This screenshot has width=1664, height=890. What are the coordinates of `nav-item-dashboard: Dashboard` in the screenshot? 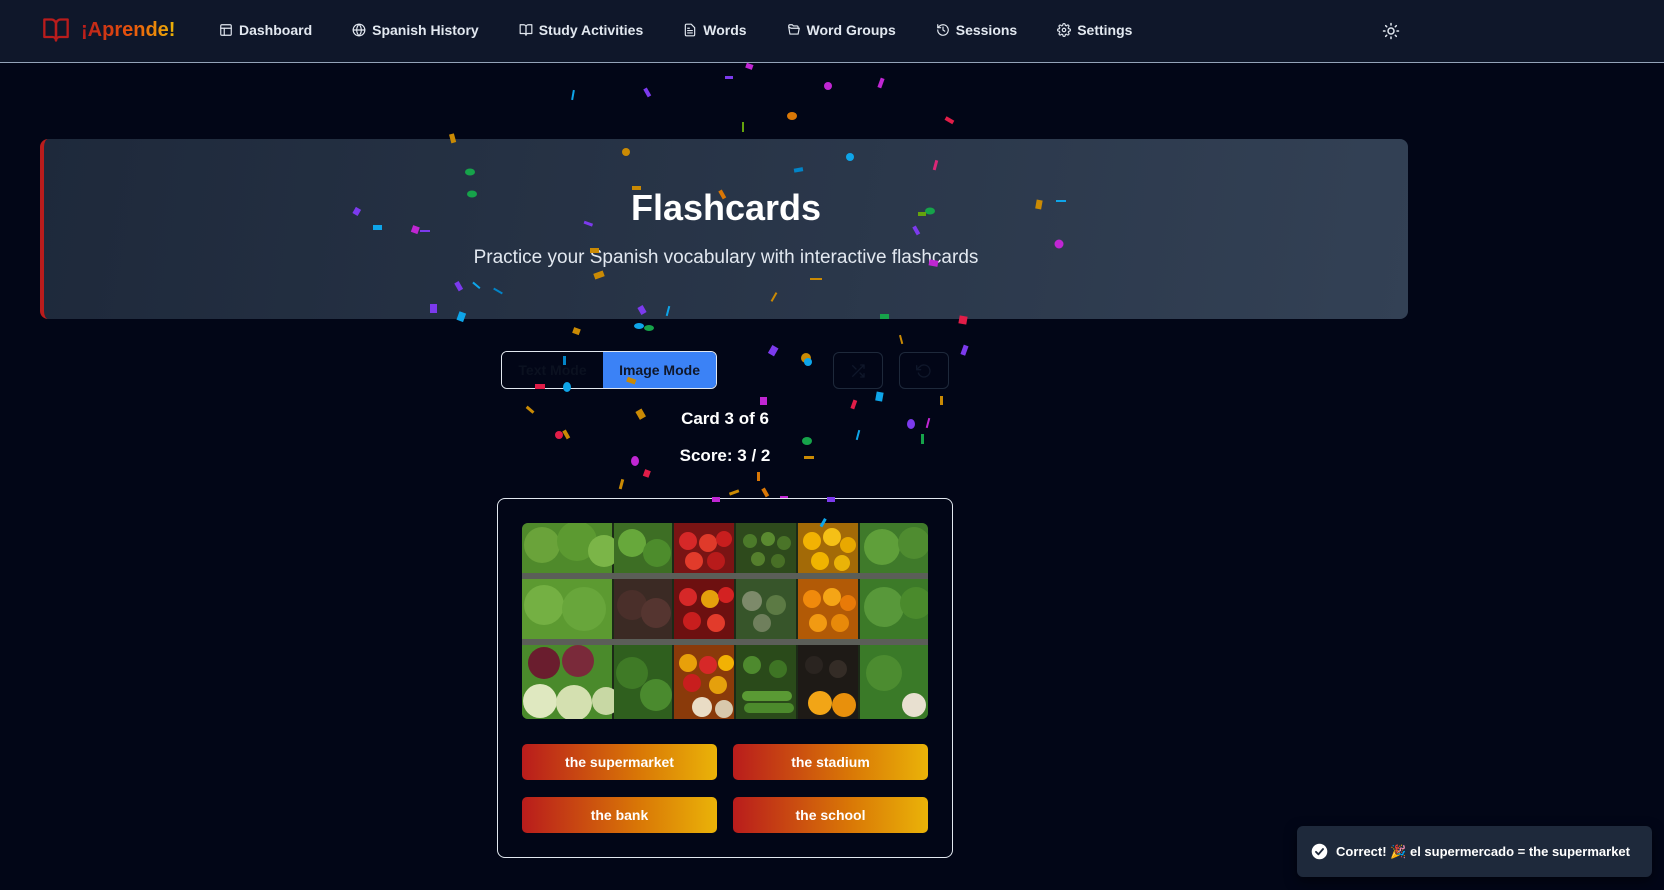 It's located at (265, 30).